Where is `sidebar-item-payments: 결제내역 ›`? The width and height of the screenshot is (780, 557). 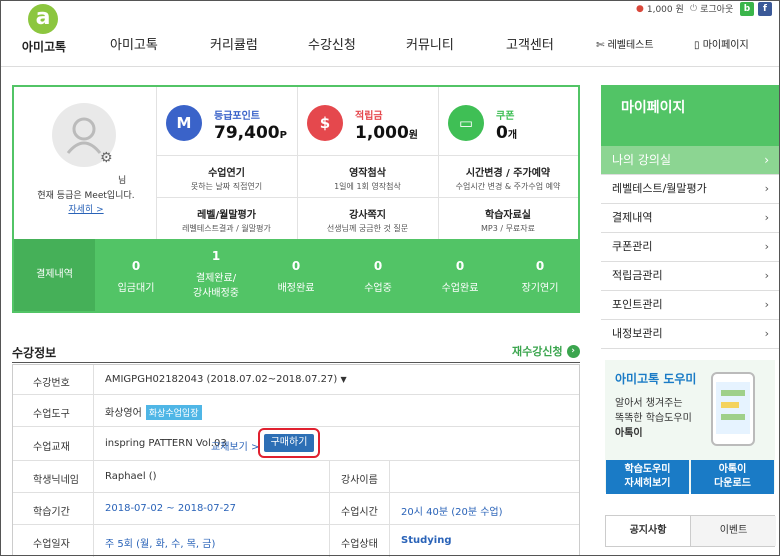 sidebar-item-payments: 결제내역 › is located at coordinates (690, 218).